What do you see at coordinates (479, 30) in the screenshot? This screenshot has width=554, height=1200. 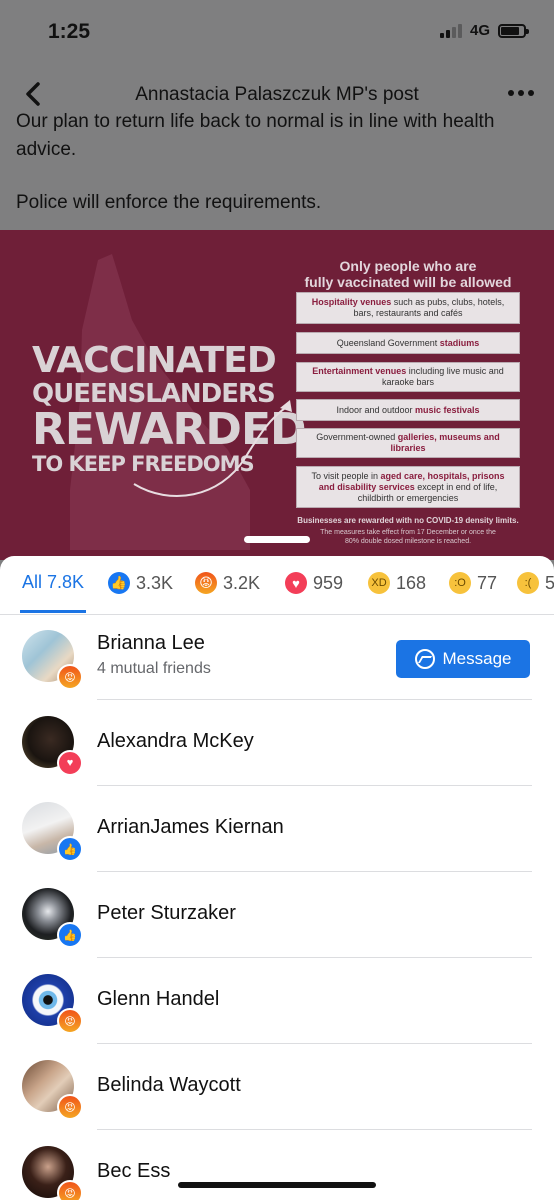 I see `network-type: 4G` at bounding box center [479, 30].